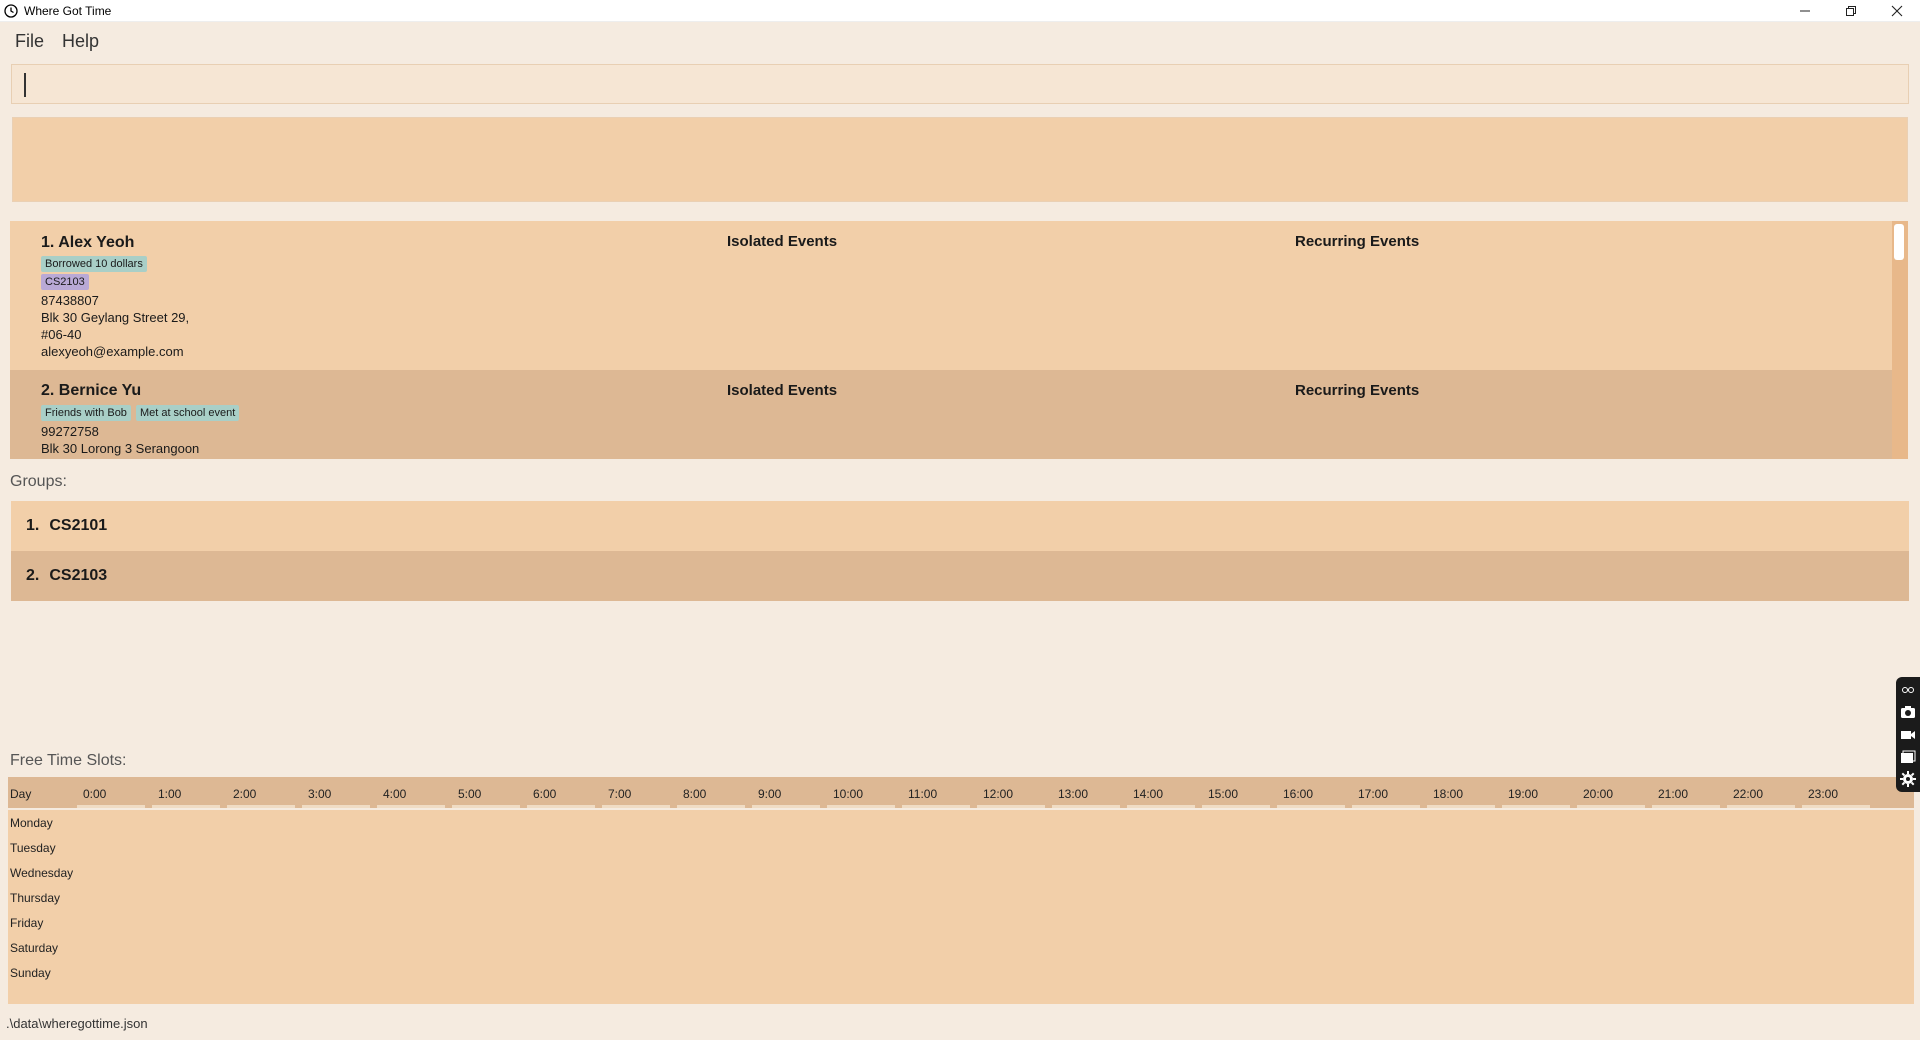 This screenshot has height=1040, width=1920. I want to click on address-line-1: Blk 30 Lorong 3 Serangoon, so click(120, 448).